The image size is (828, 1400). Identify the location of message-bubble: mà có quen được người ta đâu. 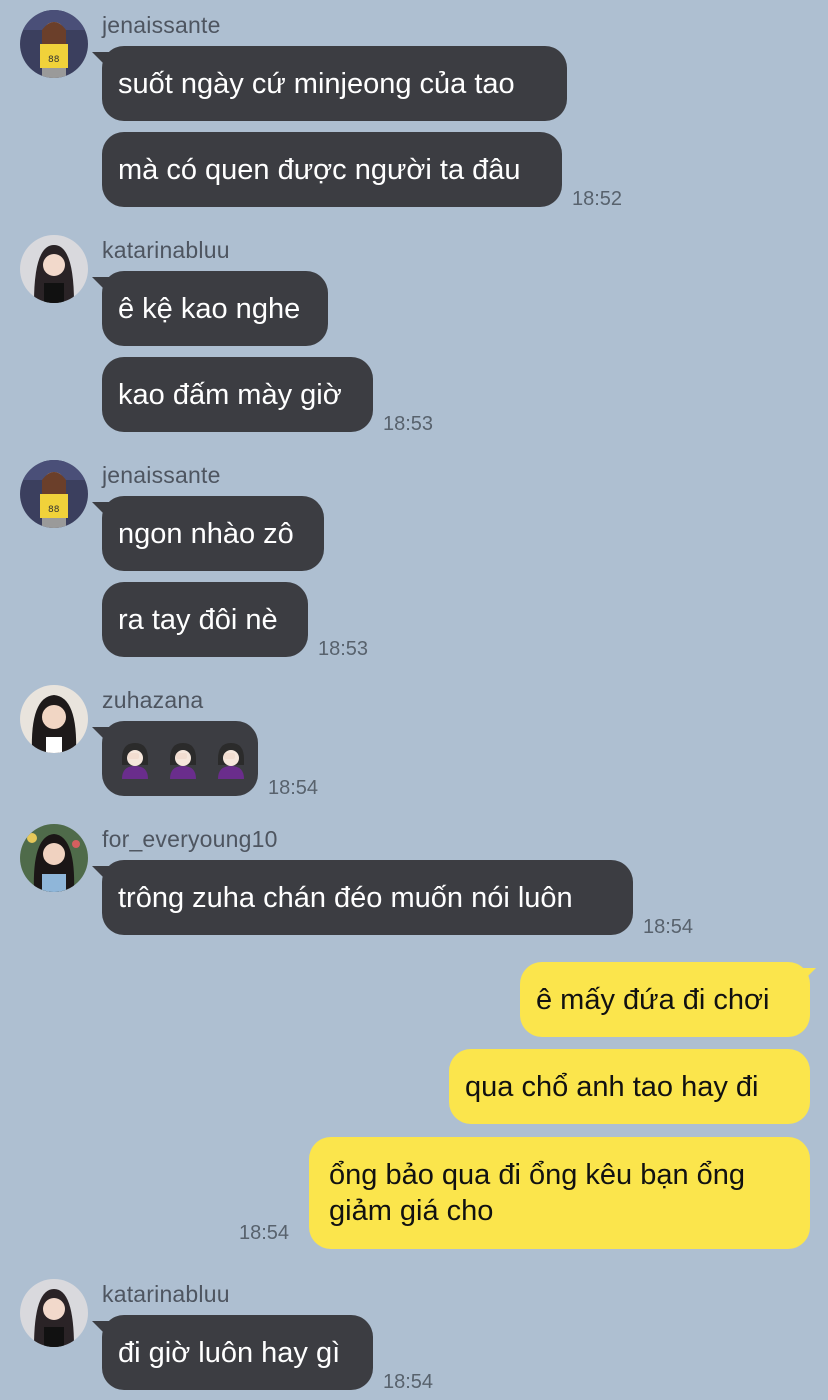
(332, 169).